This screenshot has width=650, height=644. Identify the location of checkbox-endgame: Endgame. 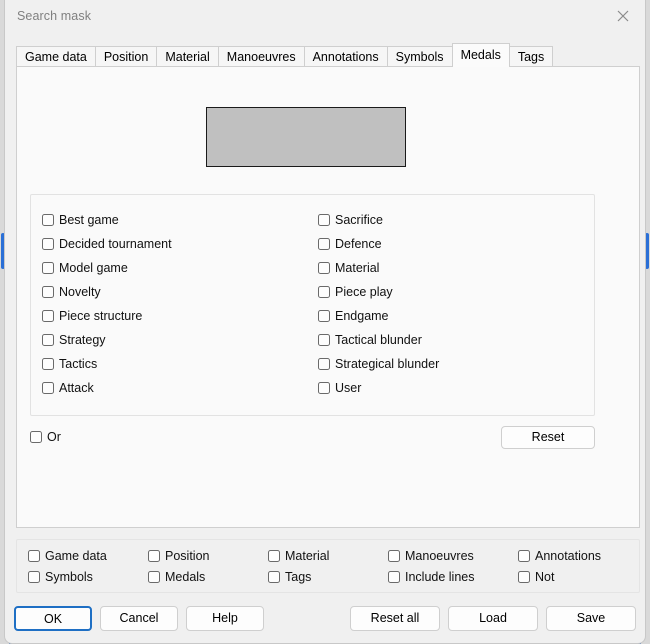
(456, 316).